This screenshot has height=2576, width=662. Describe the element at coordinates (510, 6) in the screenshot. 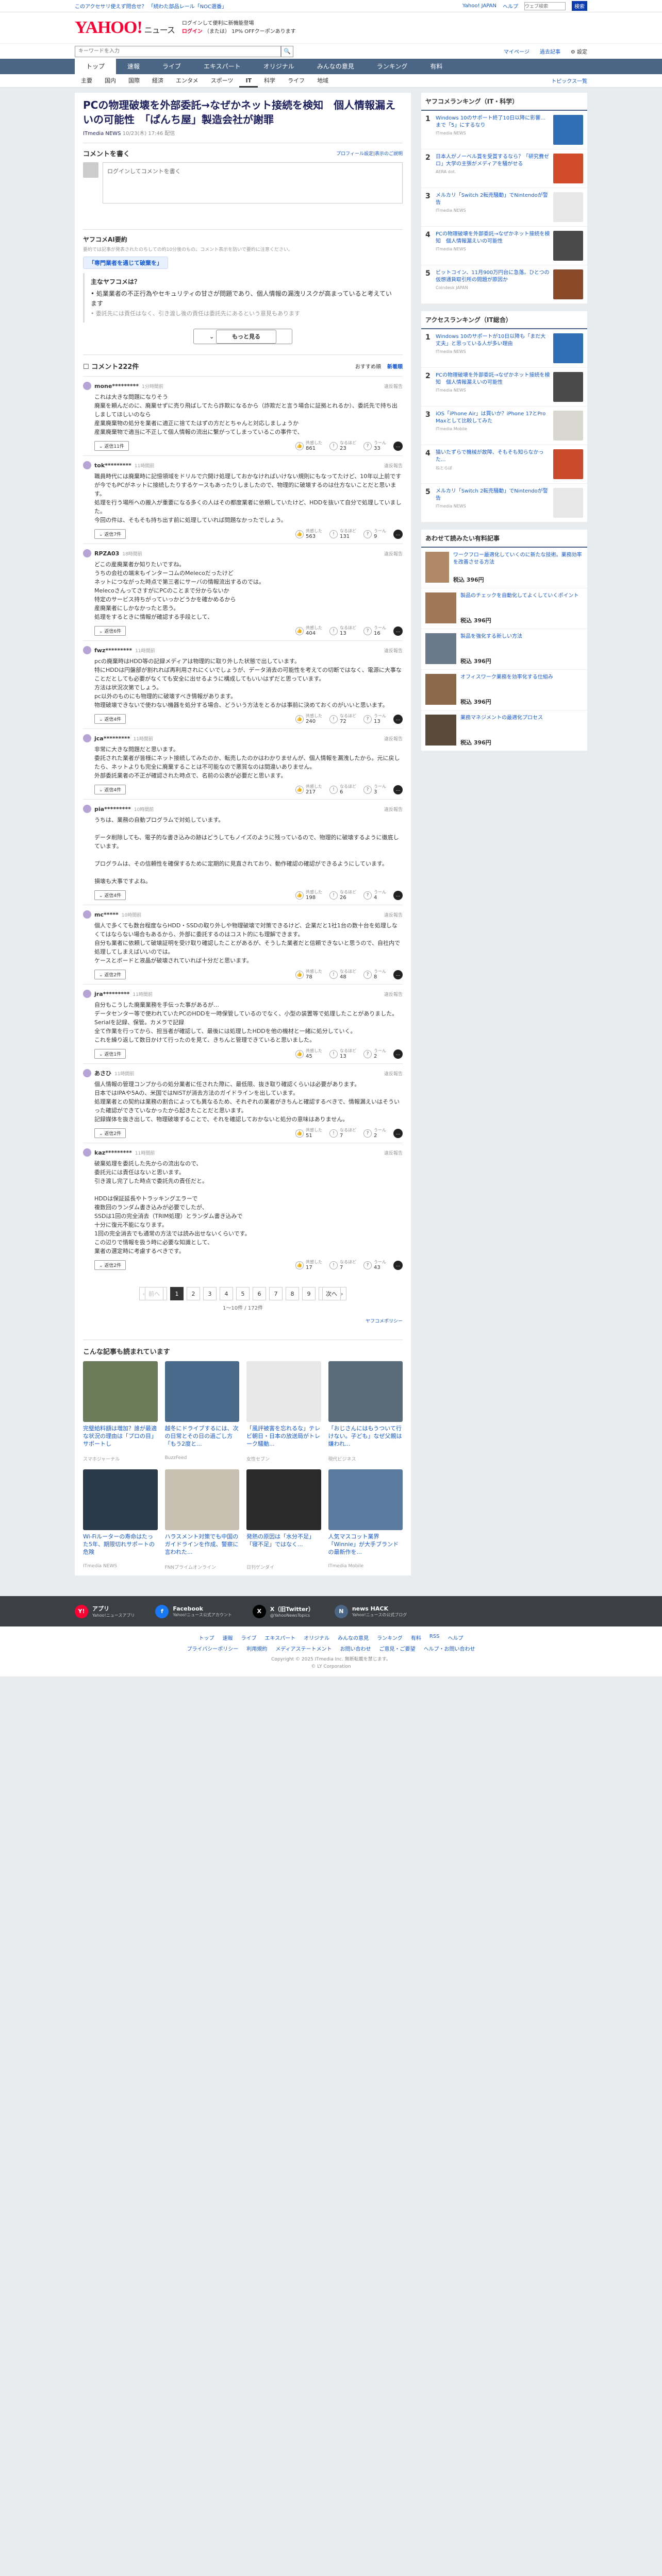

I see `help-link: ヘルプ` at that location.